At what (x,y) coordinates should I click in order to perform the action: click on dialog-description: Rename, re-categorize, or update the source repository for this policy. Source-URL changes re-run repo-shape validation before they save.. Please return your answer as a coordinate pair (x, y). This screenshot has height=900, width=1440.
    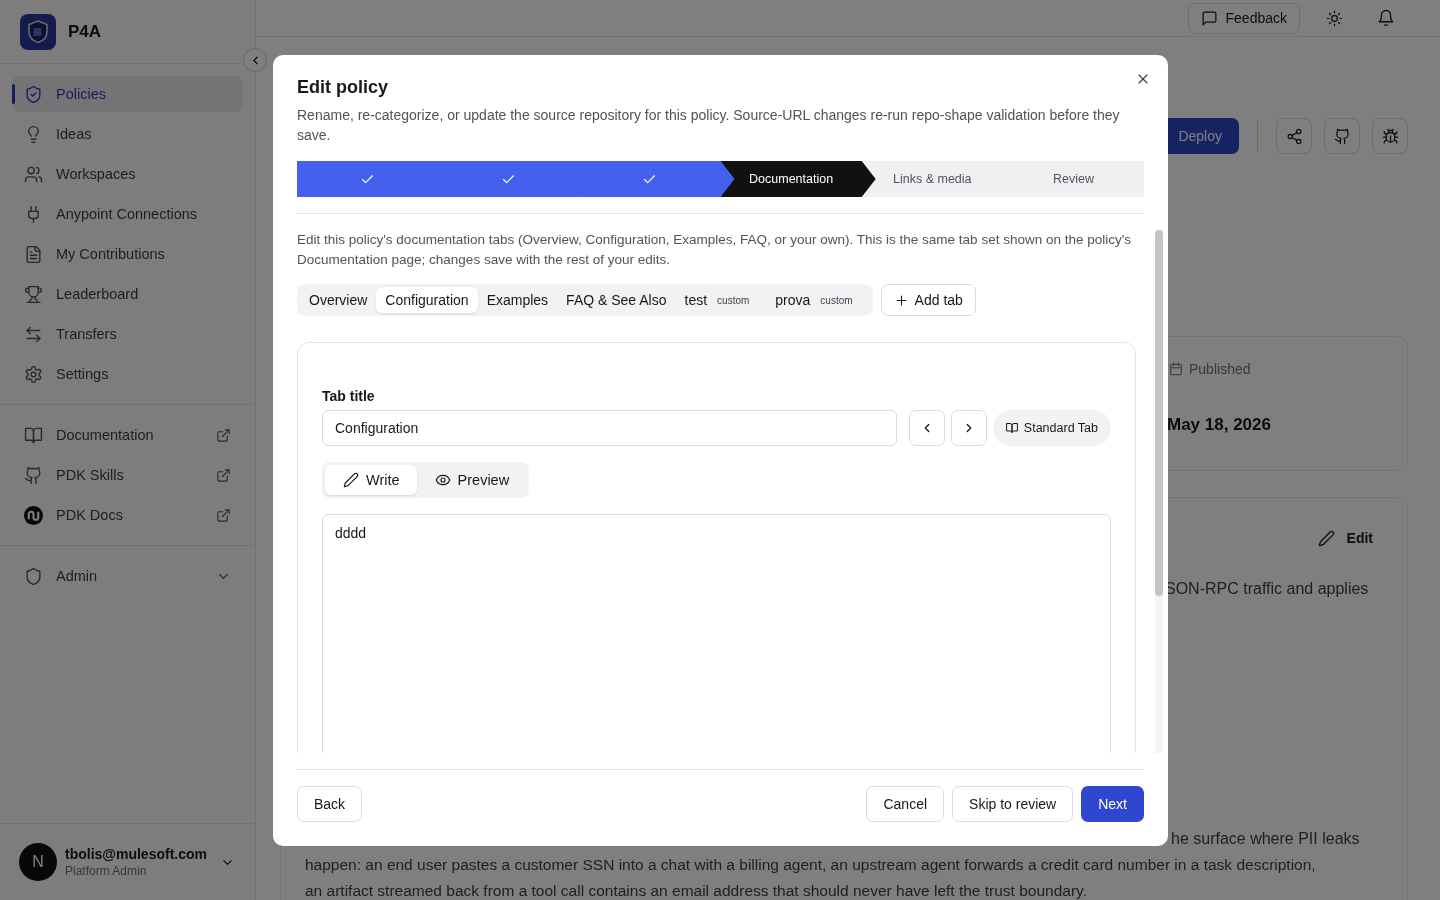
    Looking at the image, I should click on (709, 125).